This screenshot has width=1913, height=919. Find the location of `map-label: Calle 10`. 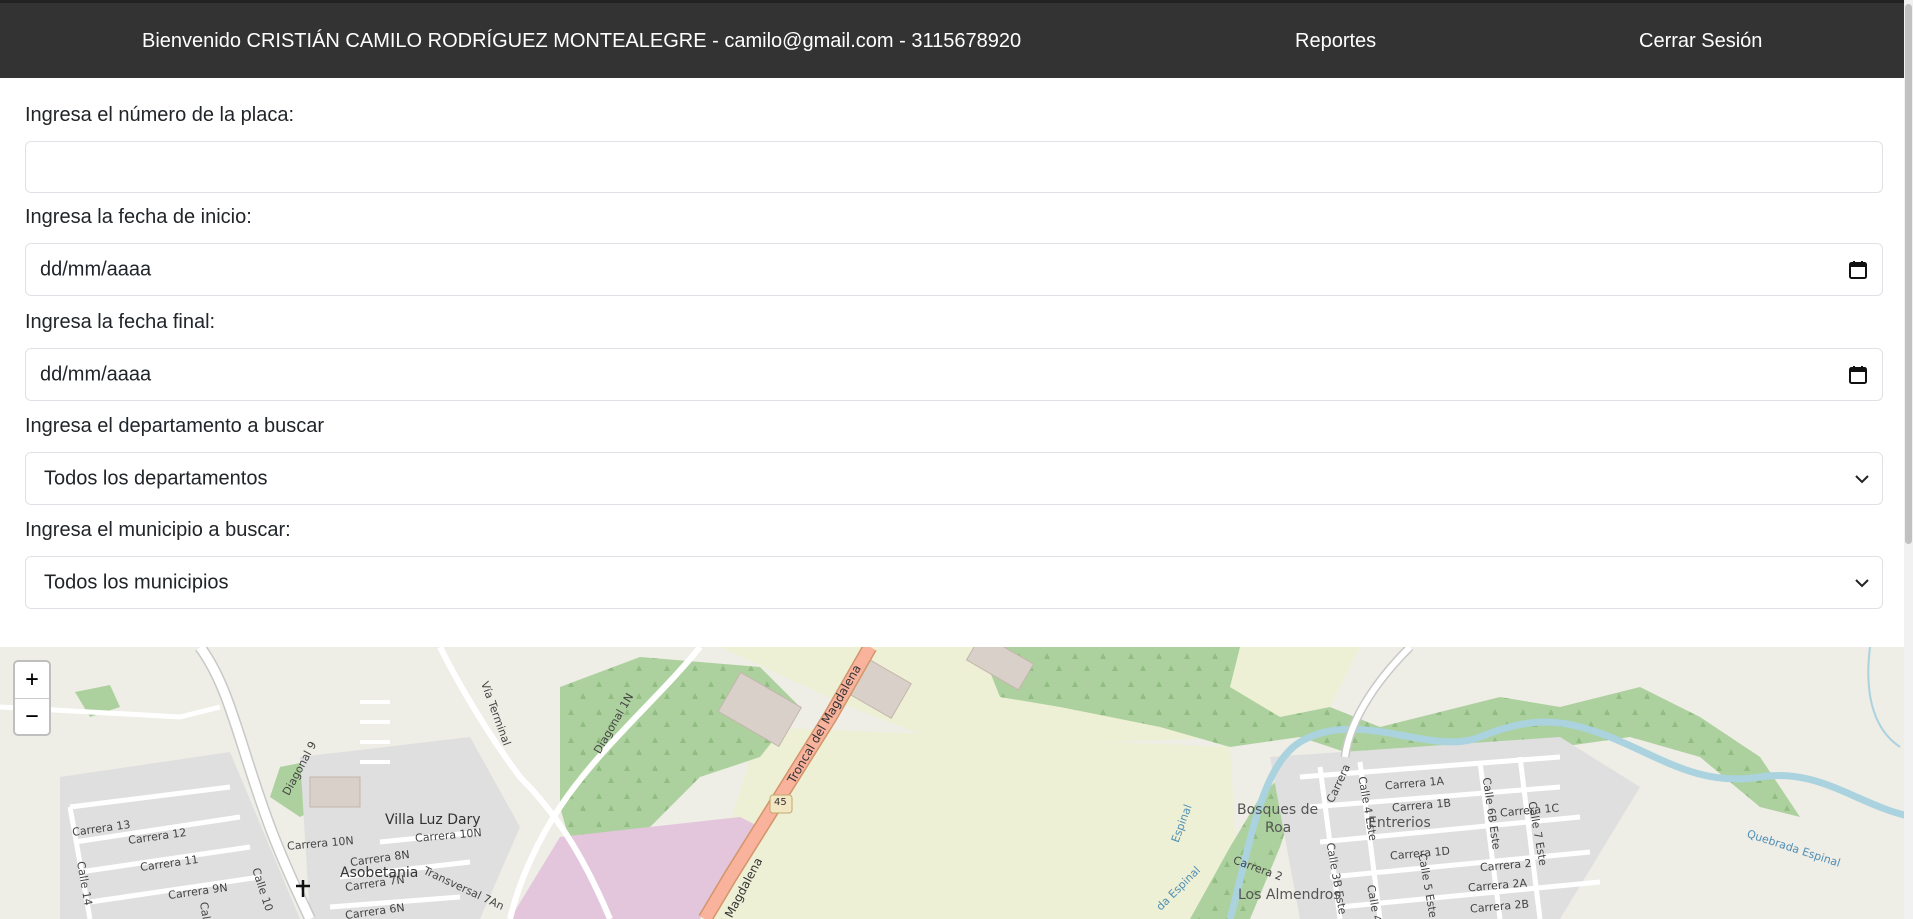

map-label: Calle 10 is located at coordinates (262, 889).